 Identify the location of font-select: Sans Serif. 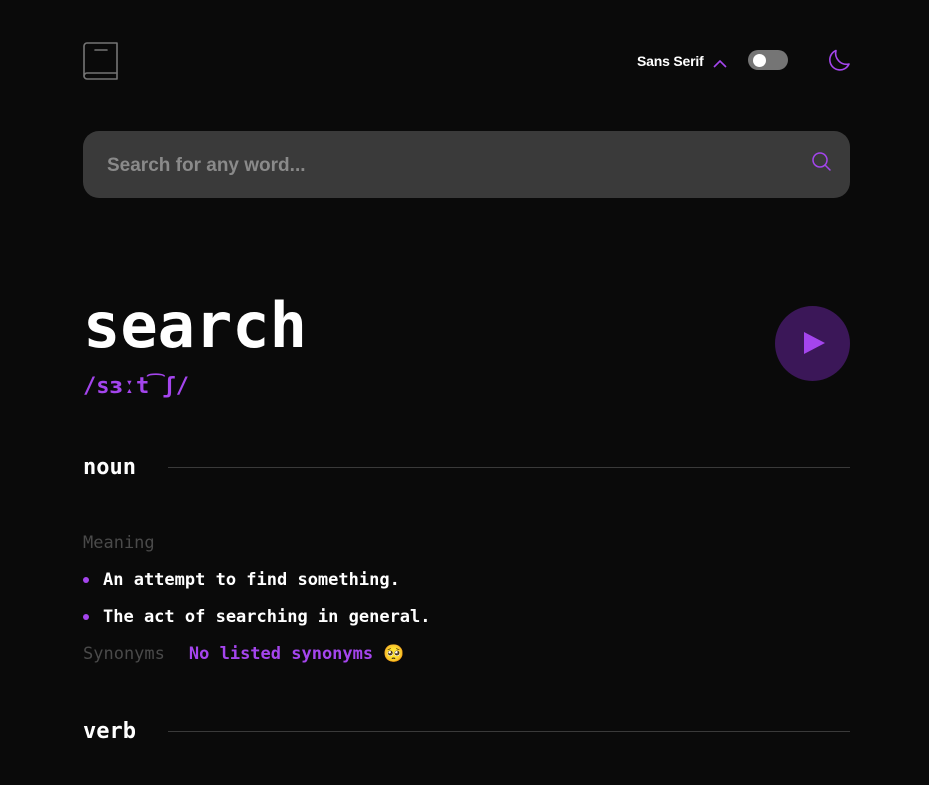
(682, 61).